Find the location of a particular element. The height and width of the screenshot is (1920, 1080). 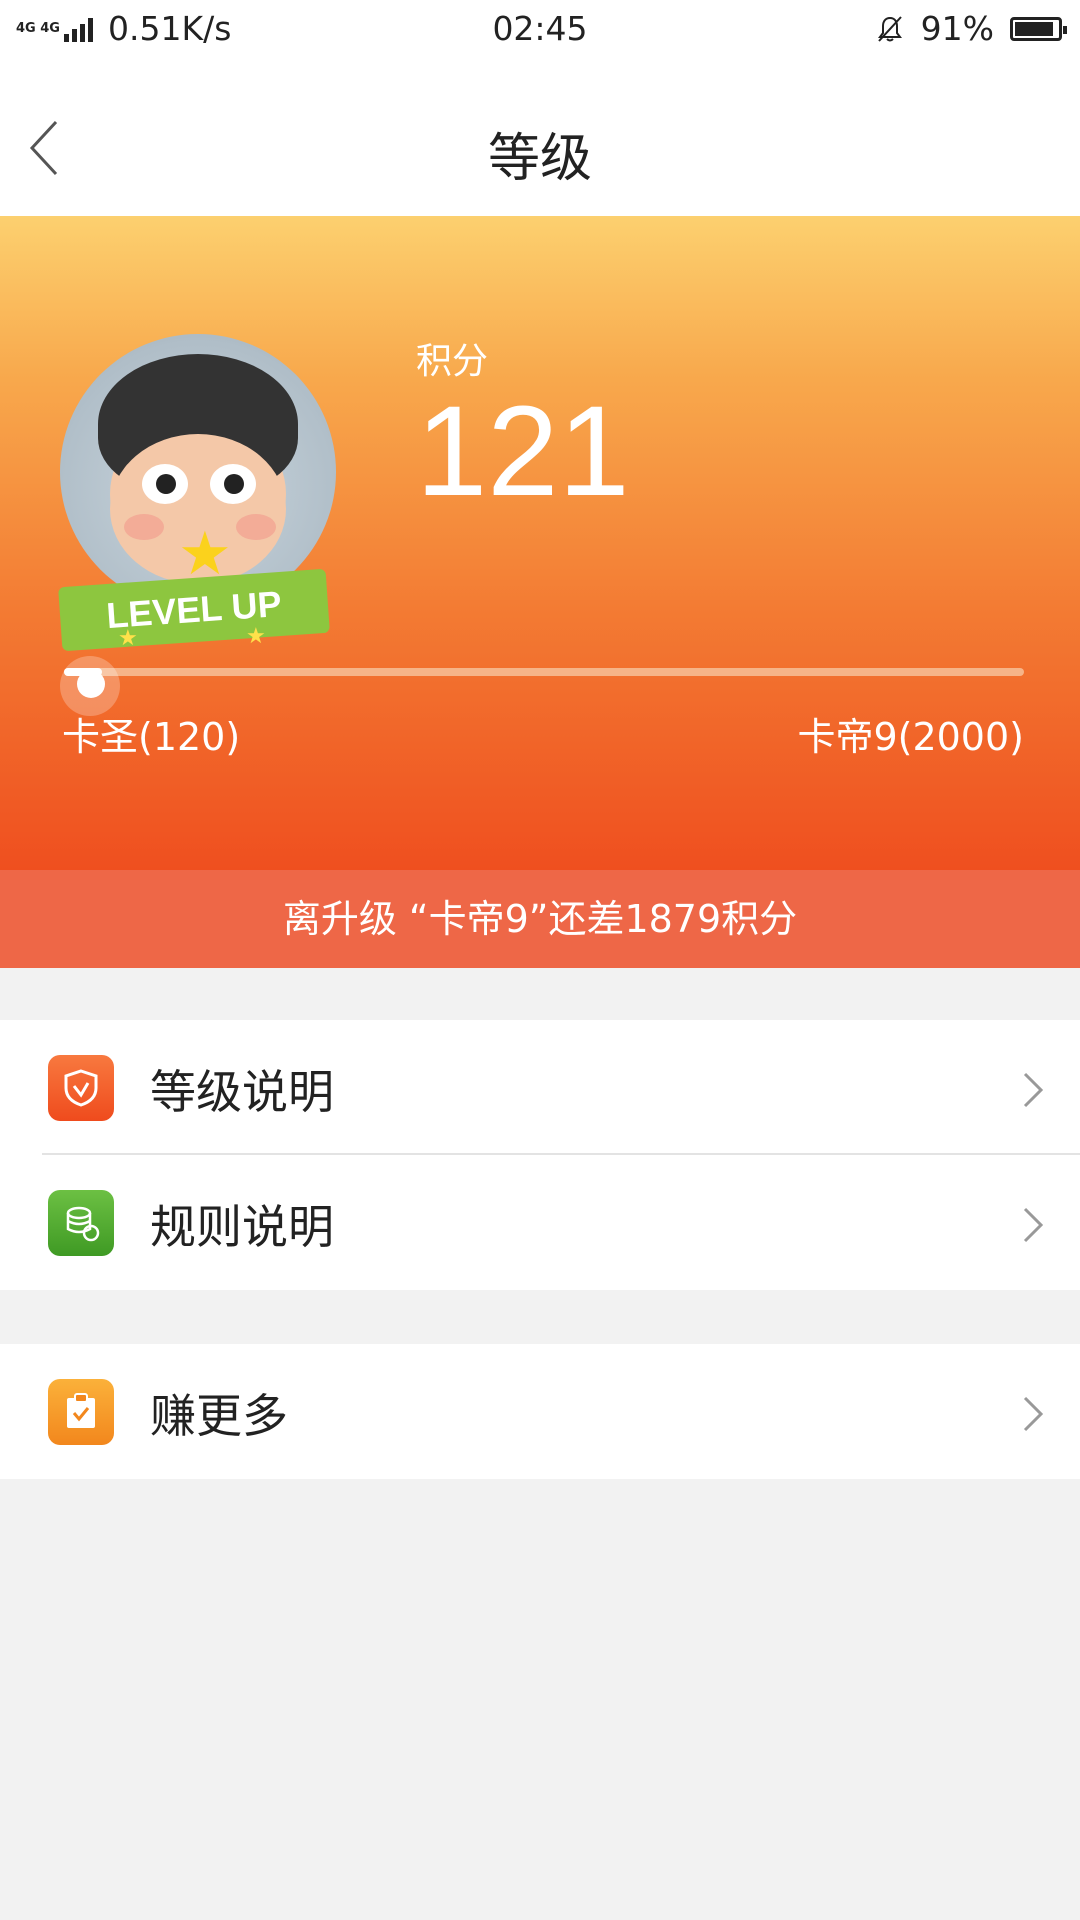

level-up-ribbon: LEVEL UP is located at coordinates (194, 610).